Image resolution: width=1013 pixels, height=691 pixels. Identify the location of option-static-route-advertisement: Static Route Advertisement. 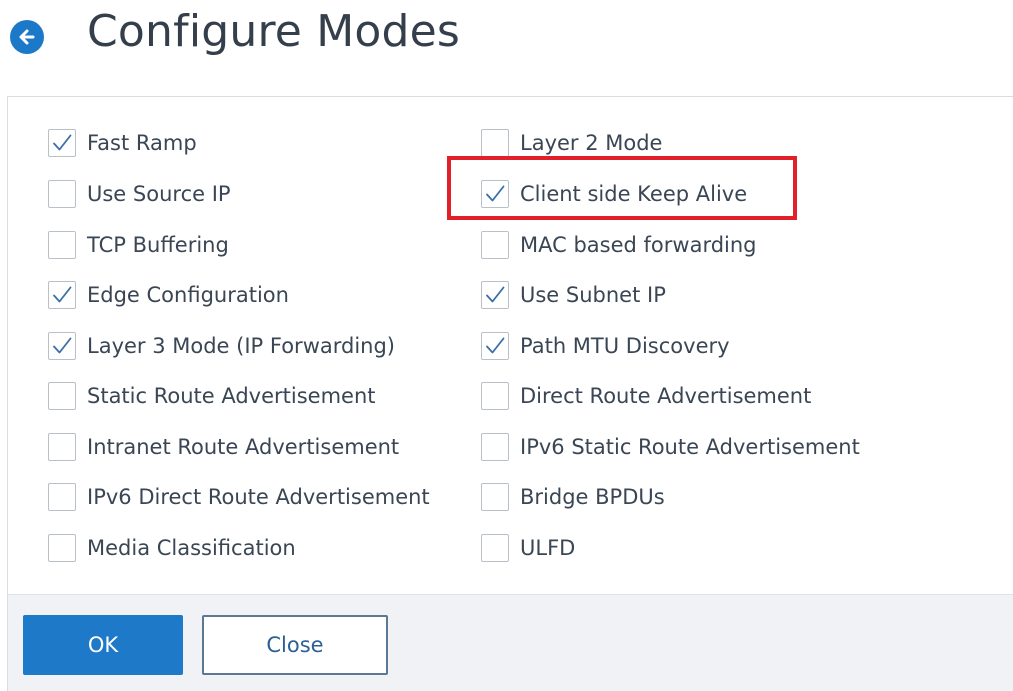
(212, 396).